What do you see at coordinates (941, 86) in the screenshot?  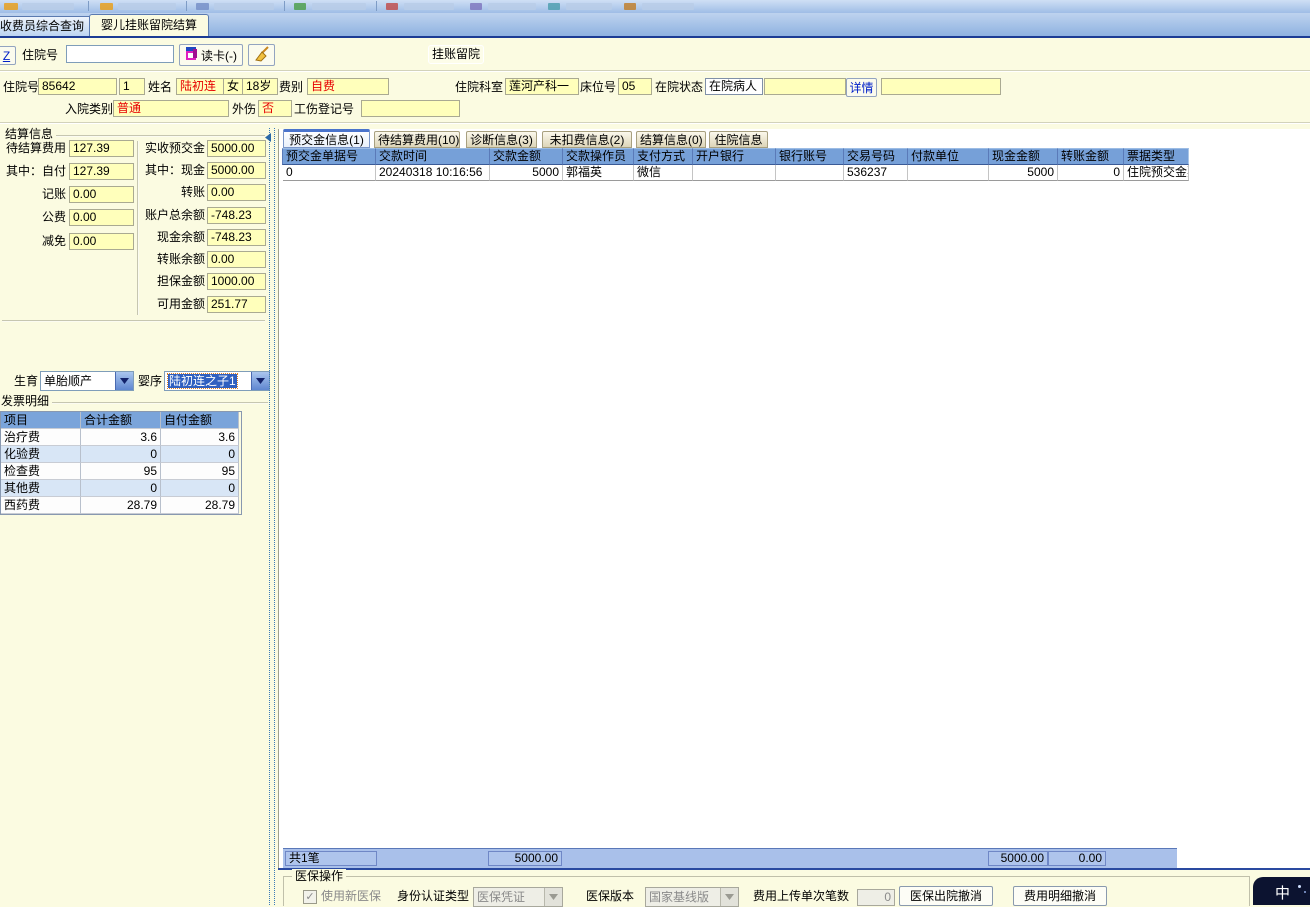 I see `detail-extra-field` at bounding box center [941, 86].